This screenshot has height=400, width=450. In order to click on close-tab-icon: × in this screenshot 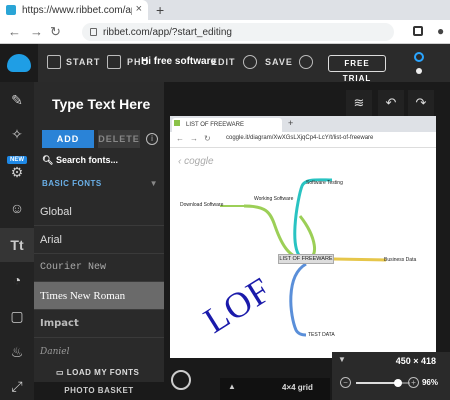, I will do `click(139, 9)`.